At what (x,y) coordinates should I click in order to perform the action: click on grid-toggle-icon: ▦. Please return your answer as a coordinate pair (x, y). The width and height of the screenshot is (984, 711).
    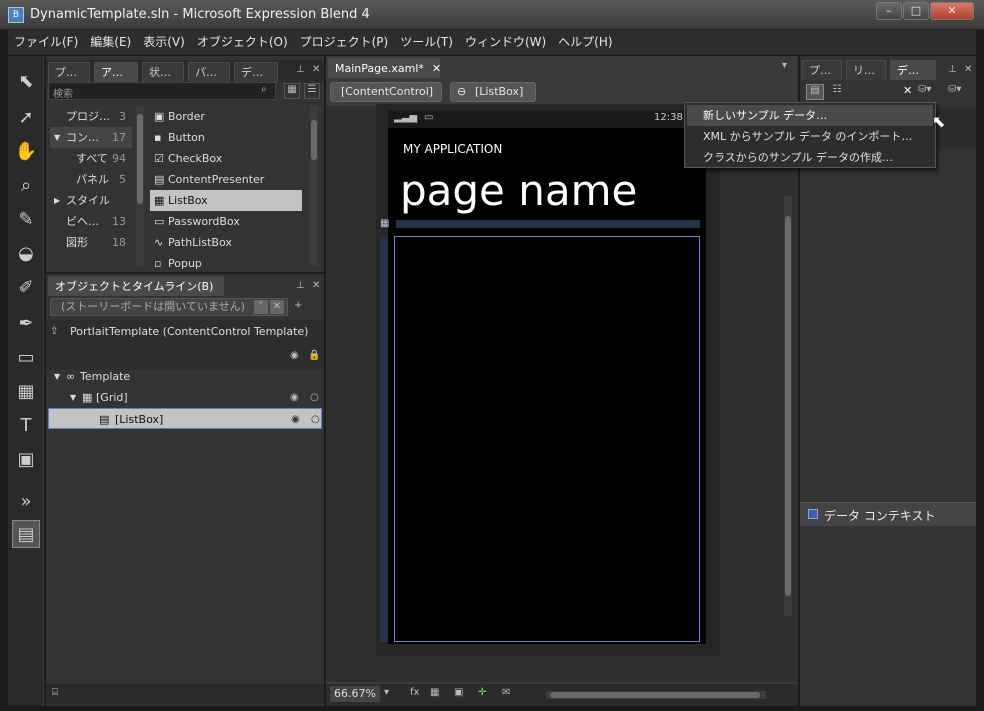
    Looking at the image, I should click on (434, 692).